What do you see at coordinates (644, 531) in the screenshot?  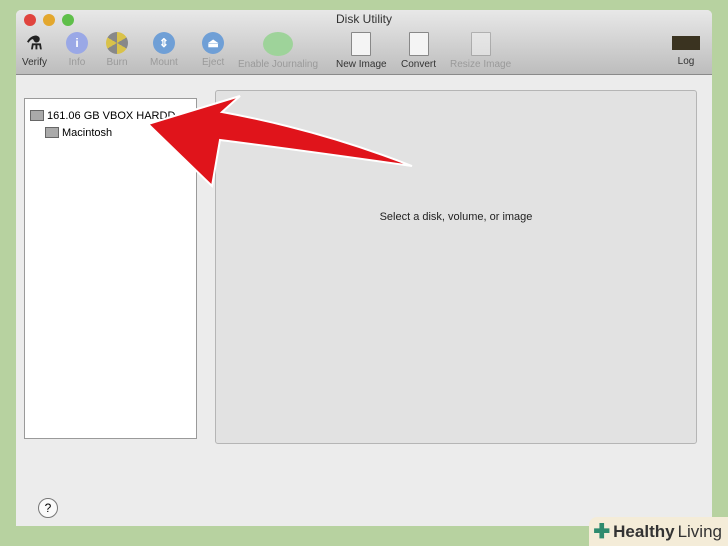 I see `watermark-bold: Healthy` at bounding box center [644, 531].